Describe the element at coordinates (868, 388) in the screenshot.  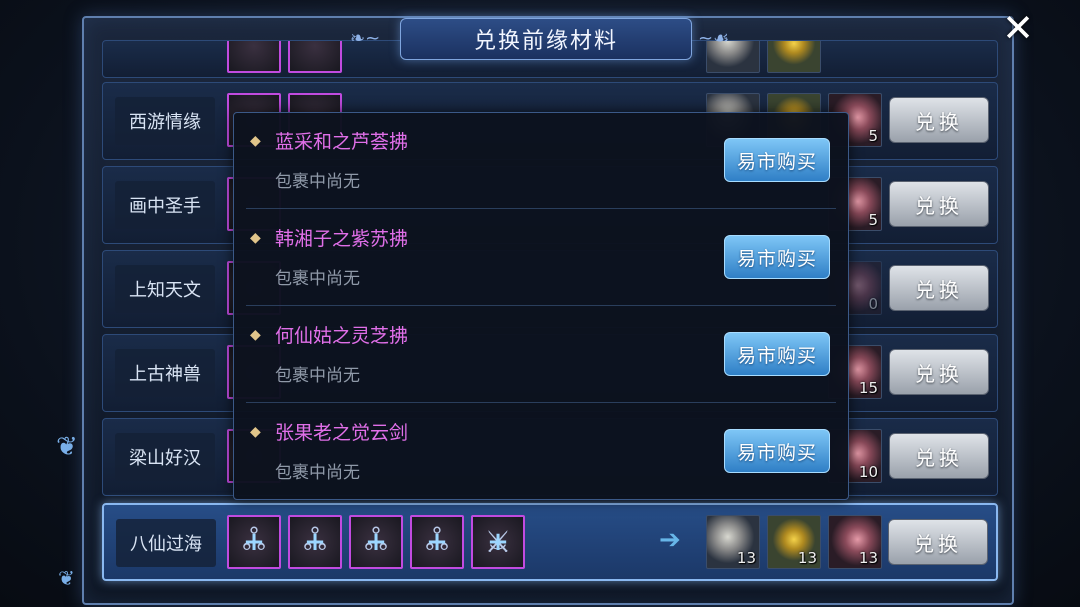
I see `material-count: 15` at that location.